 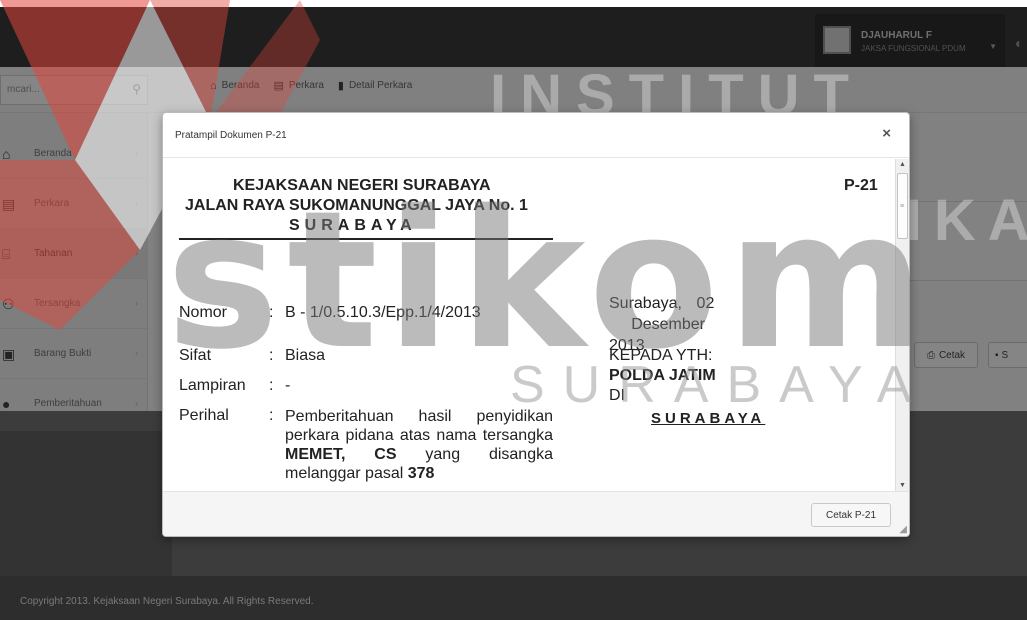 What do you see at coordinates (305, 355) in the screenshot?
I see `sifat-value: Biasa` at bounding box center [305, 355].